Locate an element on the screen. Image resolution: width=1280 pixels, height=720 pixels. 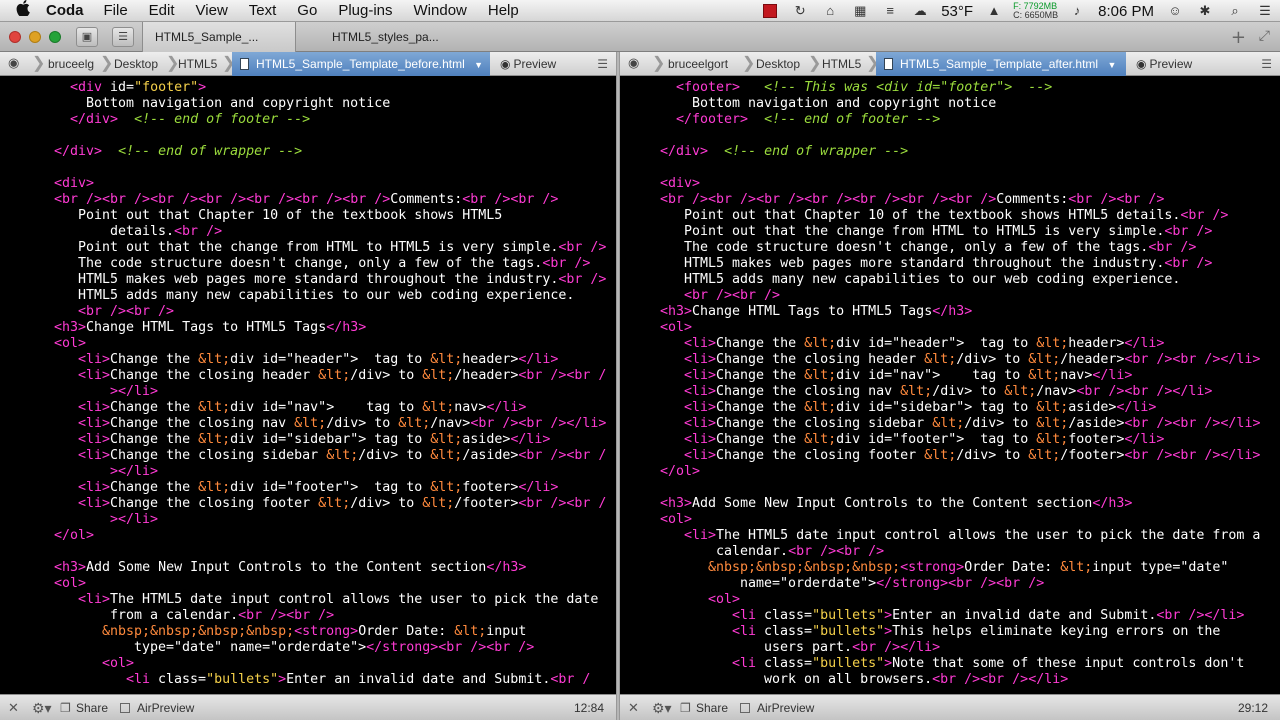
code-token: Enter an invalid date and Submit. is located at coordinates (1024, 615).